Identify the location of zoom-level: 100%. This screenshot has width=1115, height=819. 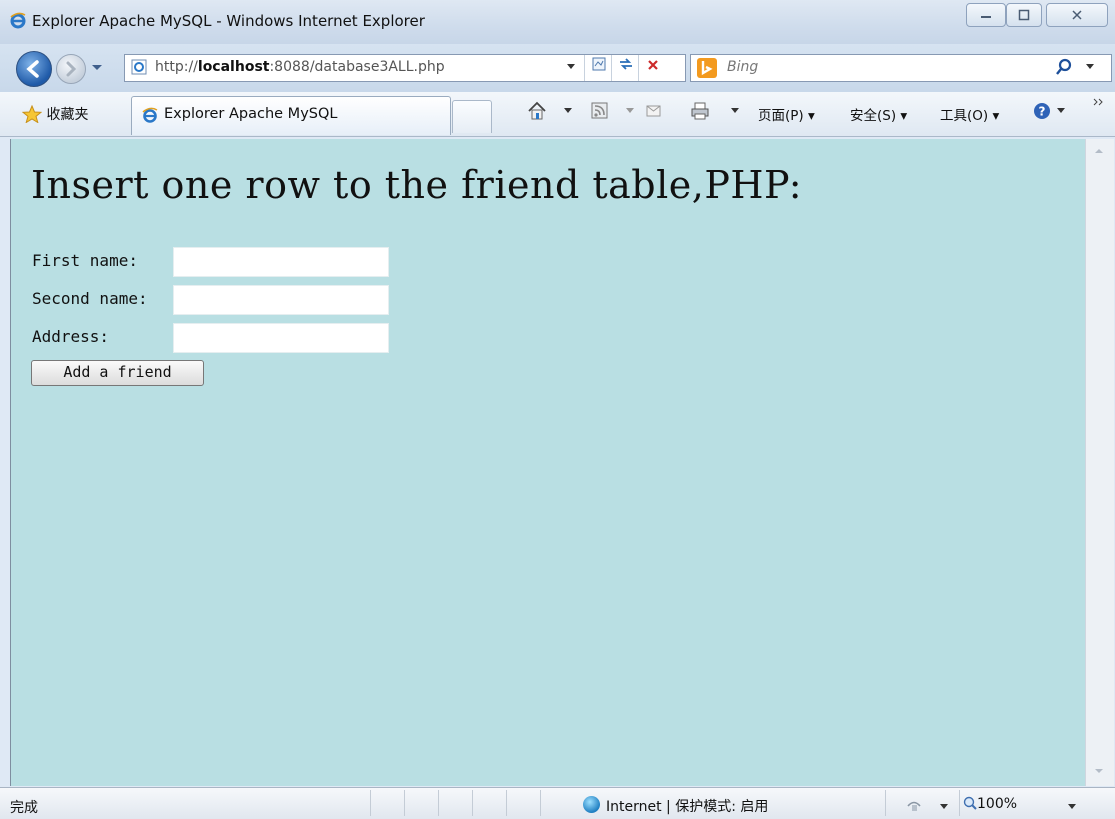
(997, 804).